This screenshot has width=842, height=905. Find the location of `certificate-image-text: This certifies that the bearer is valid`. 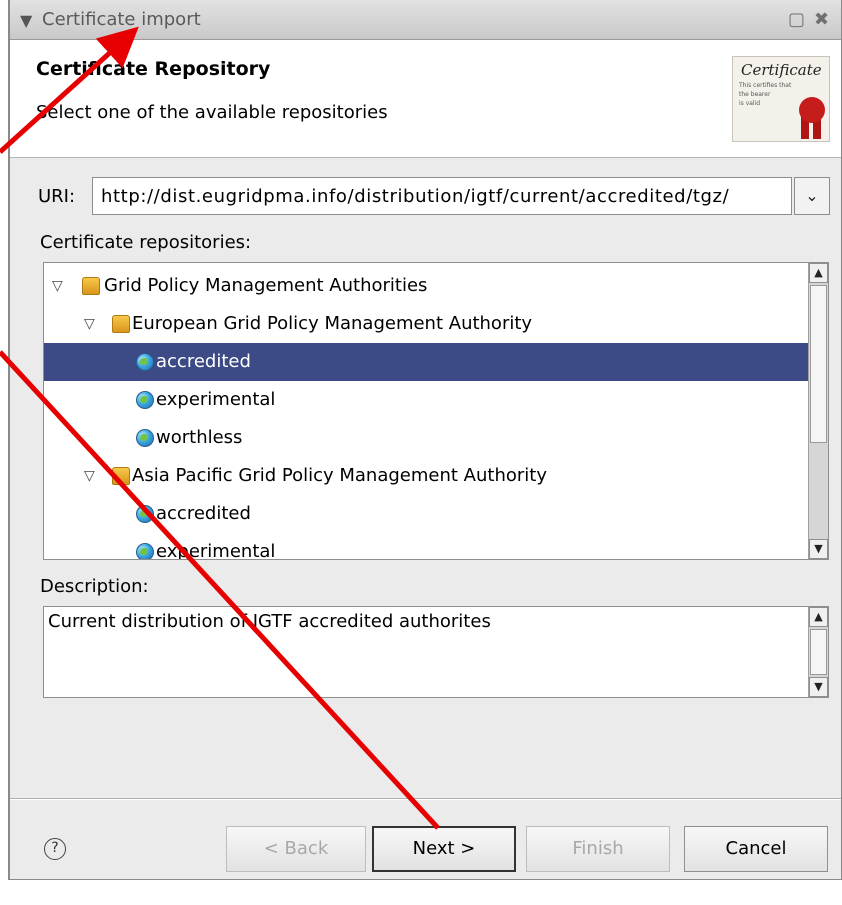

certificate-image-text: This certifies that the bearer is valid is located at coordinates (769, 94).